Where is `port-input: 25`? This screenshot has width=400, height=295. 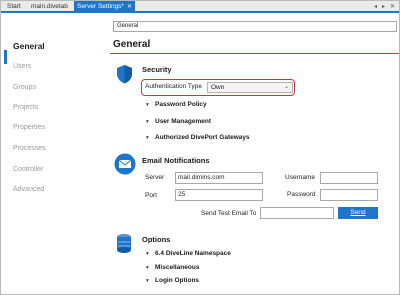 port-input: 25 is located at coordinates (219, 195).